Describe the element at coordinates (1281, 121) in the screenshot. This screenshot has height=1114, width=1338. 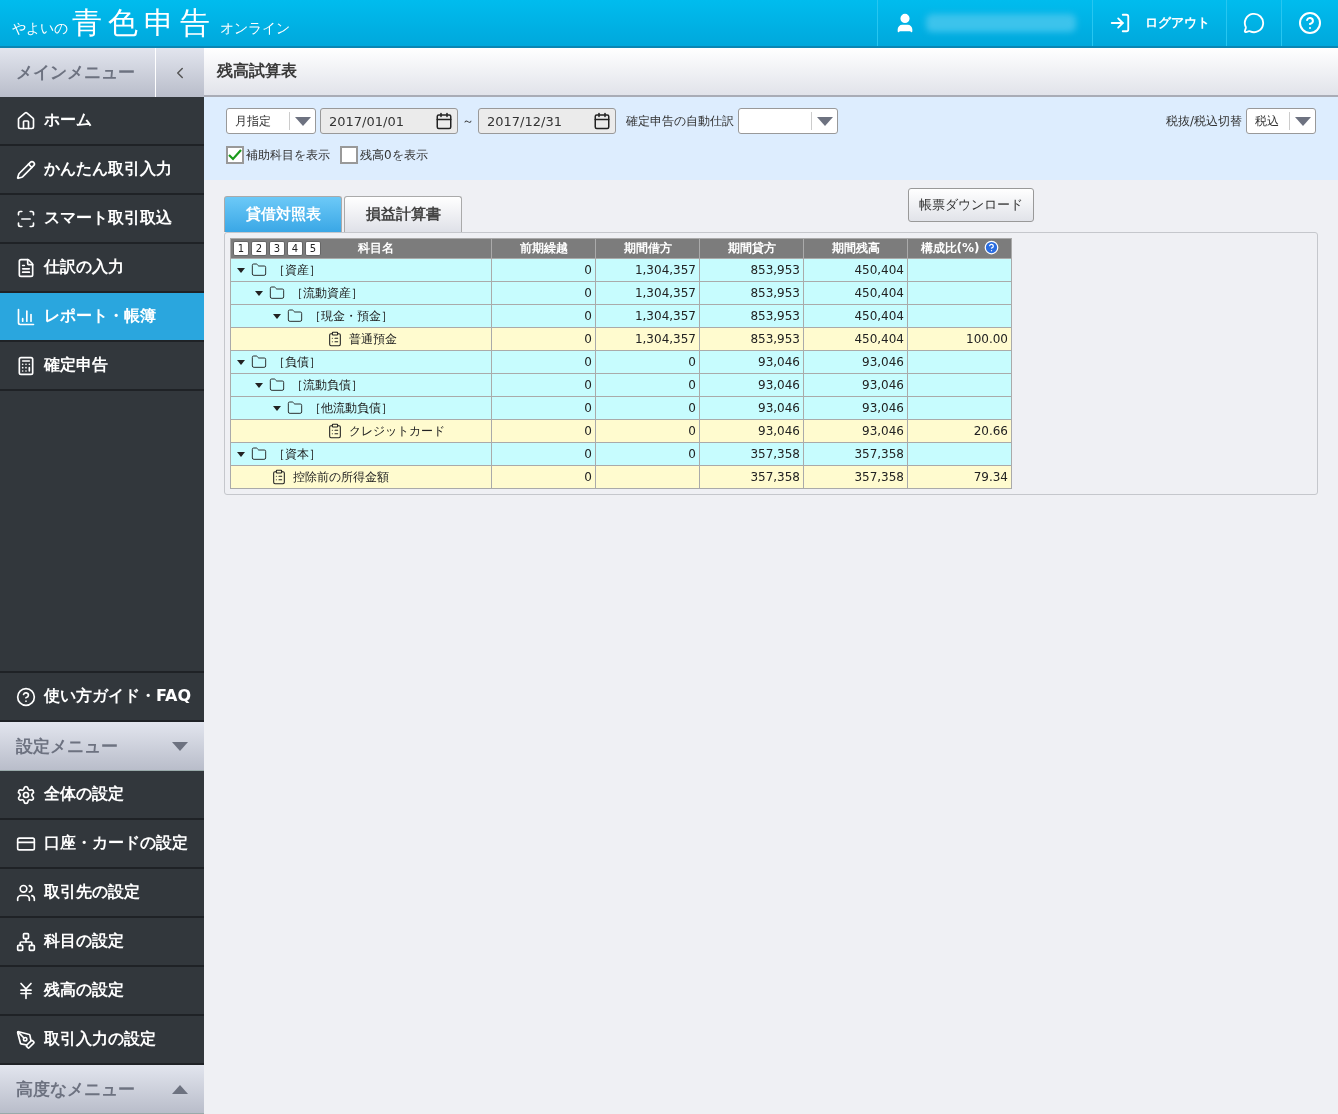
I see `tax-select: 税込` at that location.